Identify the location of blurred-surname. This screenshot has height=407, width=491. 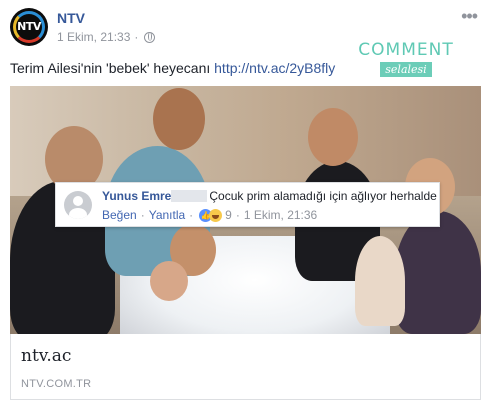
(189, 196).